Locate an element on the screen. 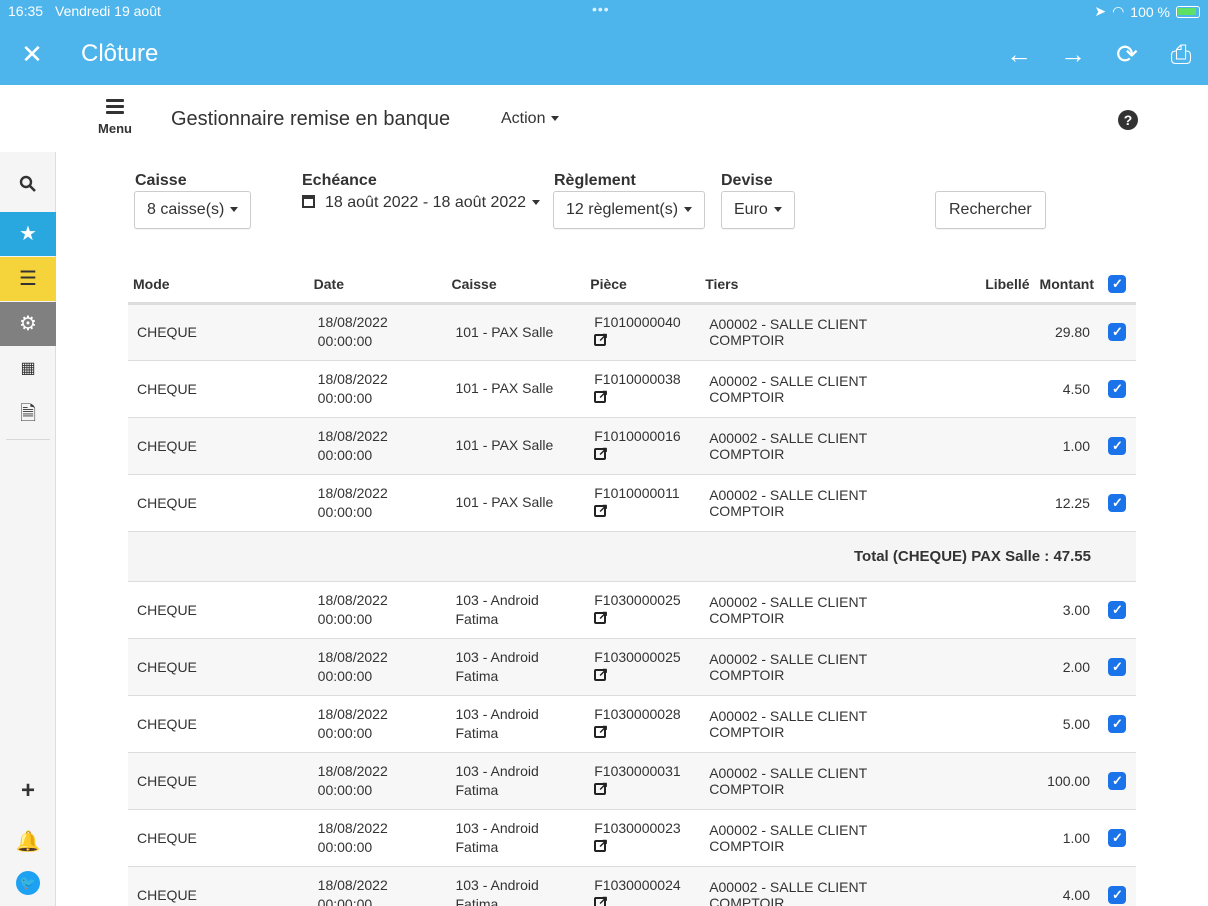 Image resolution: width=1208 pixels, height=906 pixels. help-icon: ? is located at coordinates (1128, 120).